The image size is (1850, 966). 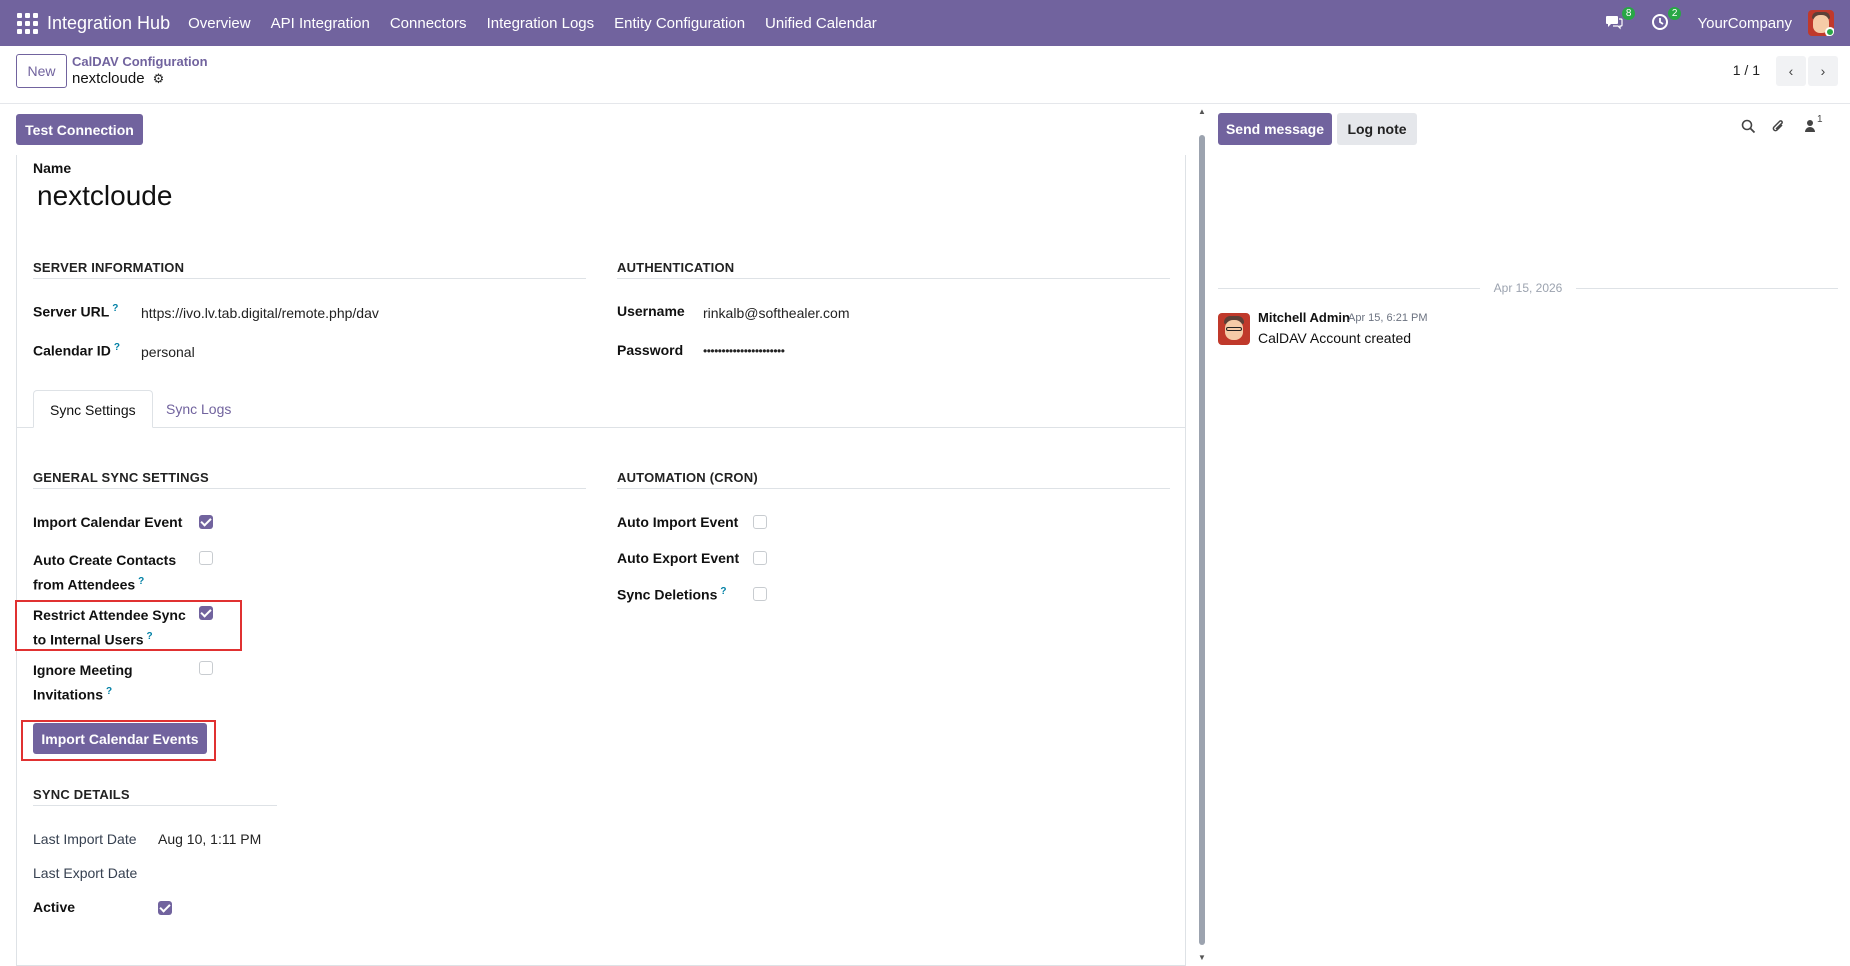 I want to click on restrict-attendee-sync-label: Restrict Attendee Sync to Internal Users?, so click(x=109, y=628).